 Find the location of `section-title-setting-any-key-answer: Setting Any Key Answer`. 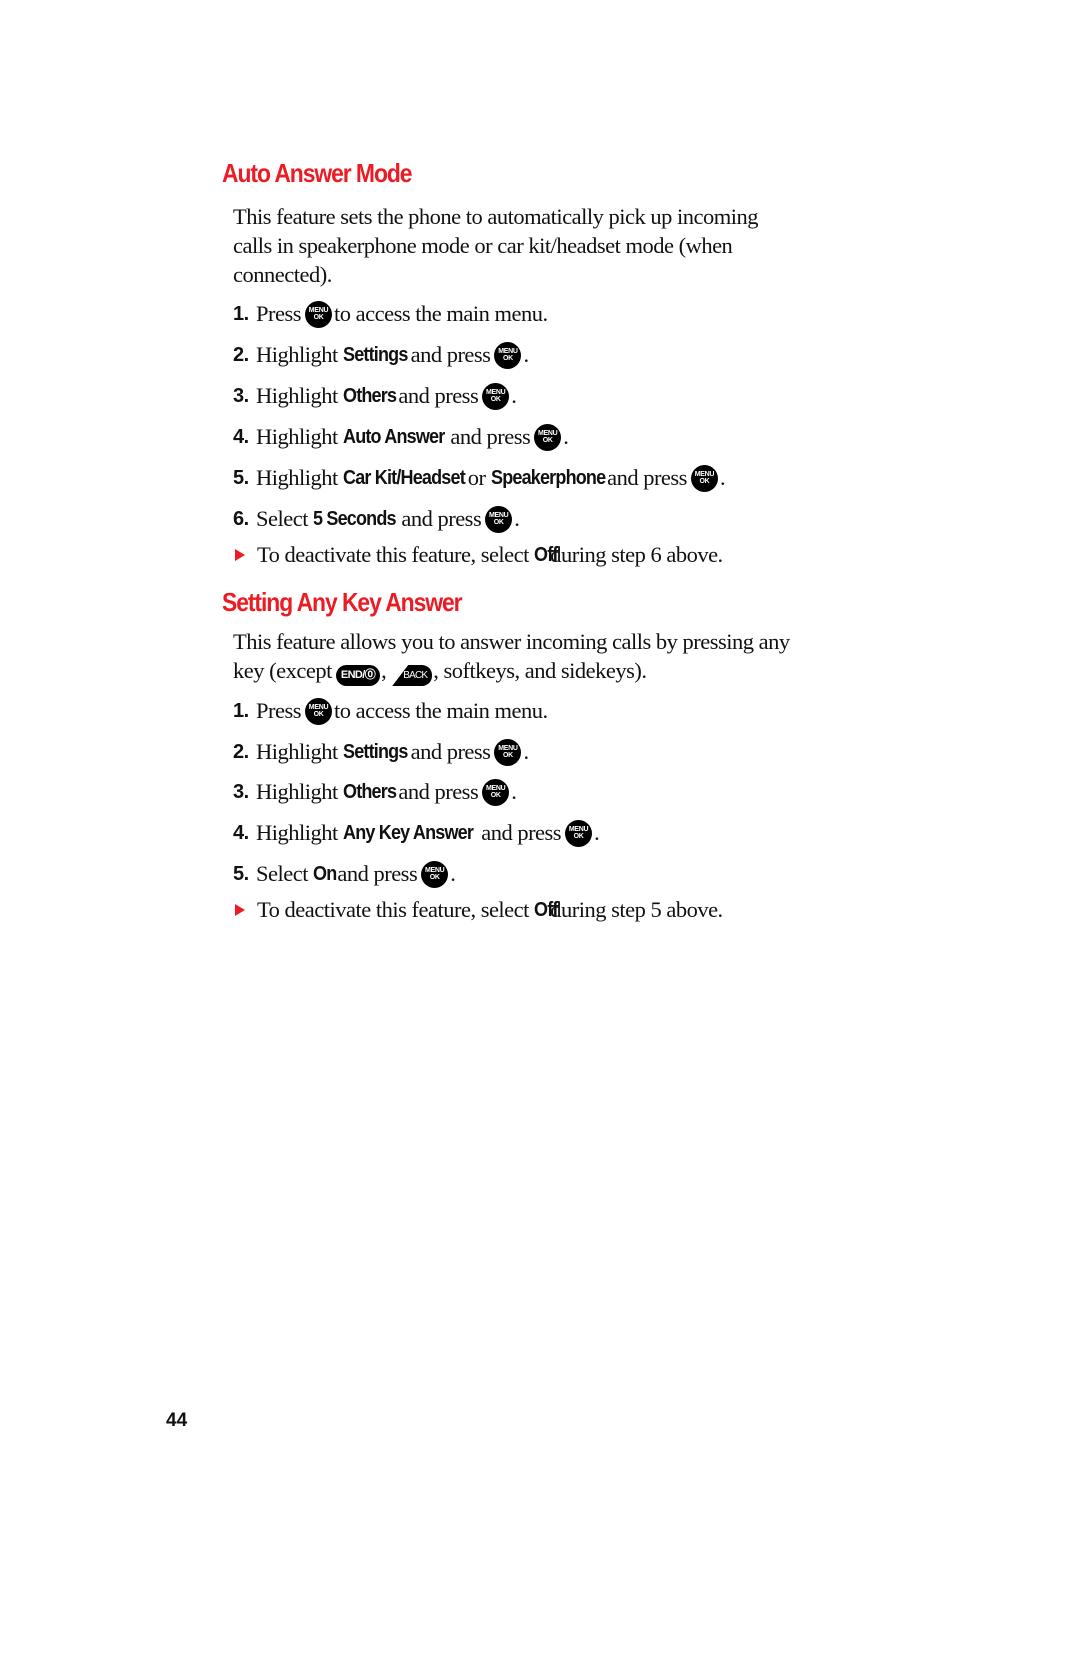

section-title-setting-any-key-answer: Setting Any Key Answer is located at coordinates (342, 602).